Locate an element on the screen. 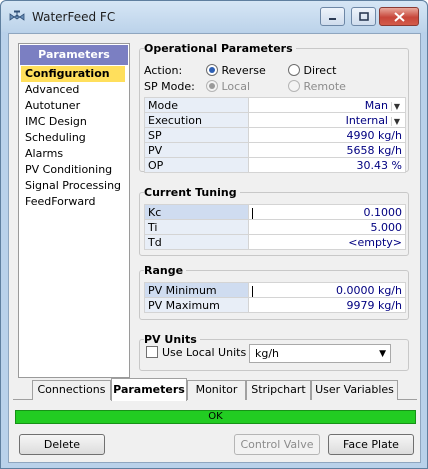 The width and height of the screenshot is (428, 469). td-label: Td is located at coordinates (196, 242).